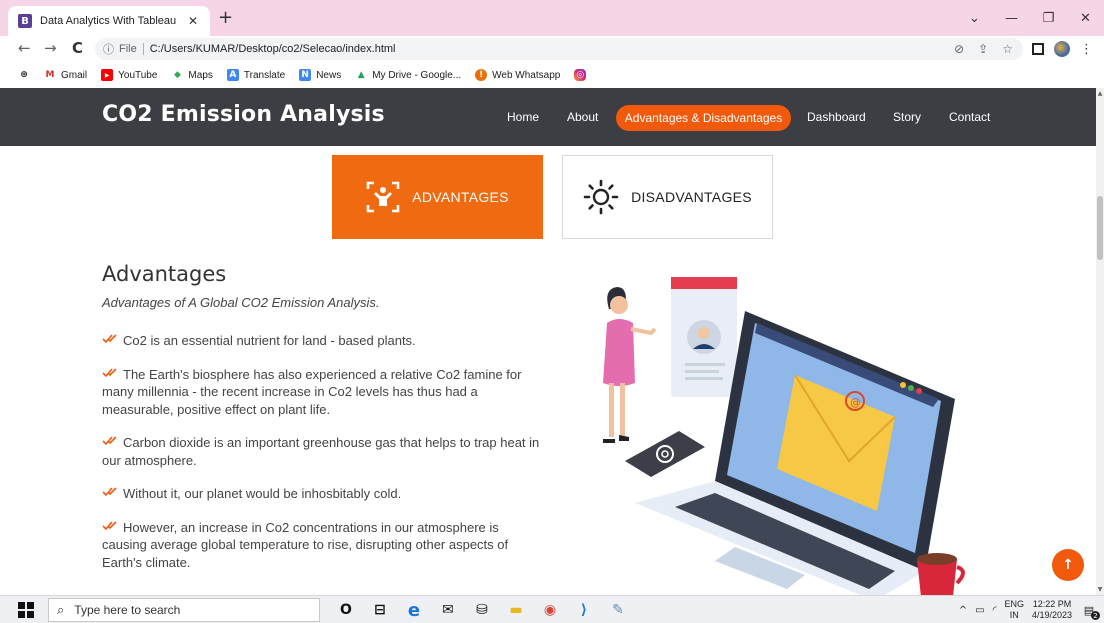  I want to click on tab-advantages: ADVANTAGES, so click(437, 197).